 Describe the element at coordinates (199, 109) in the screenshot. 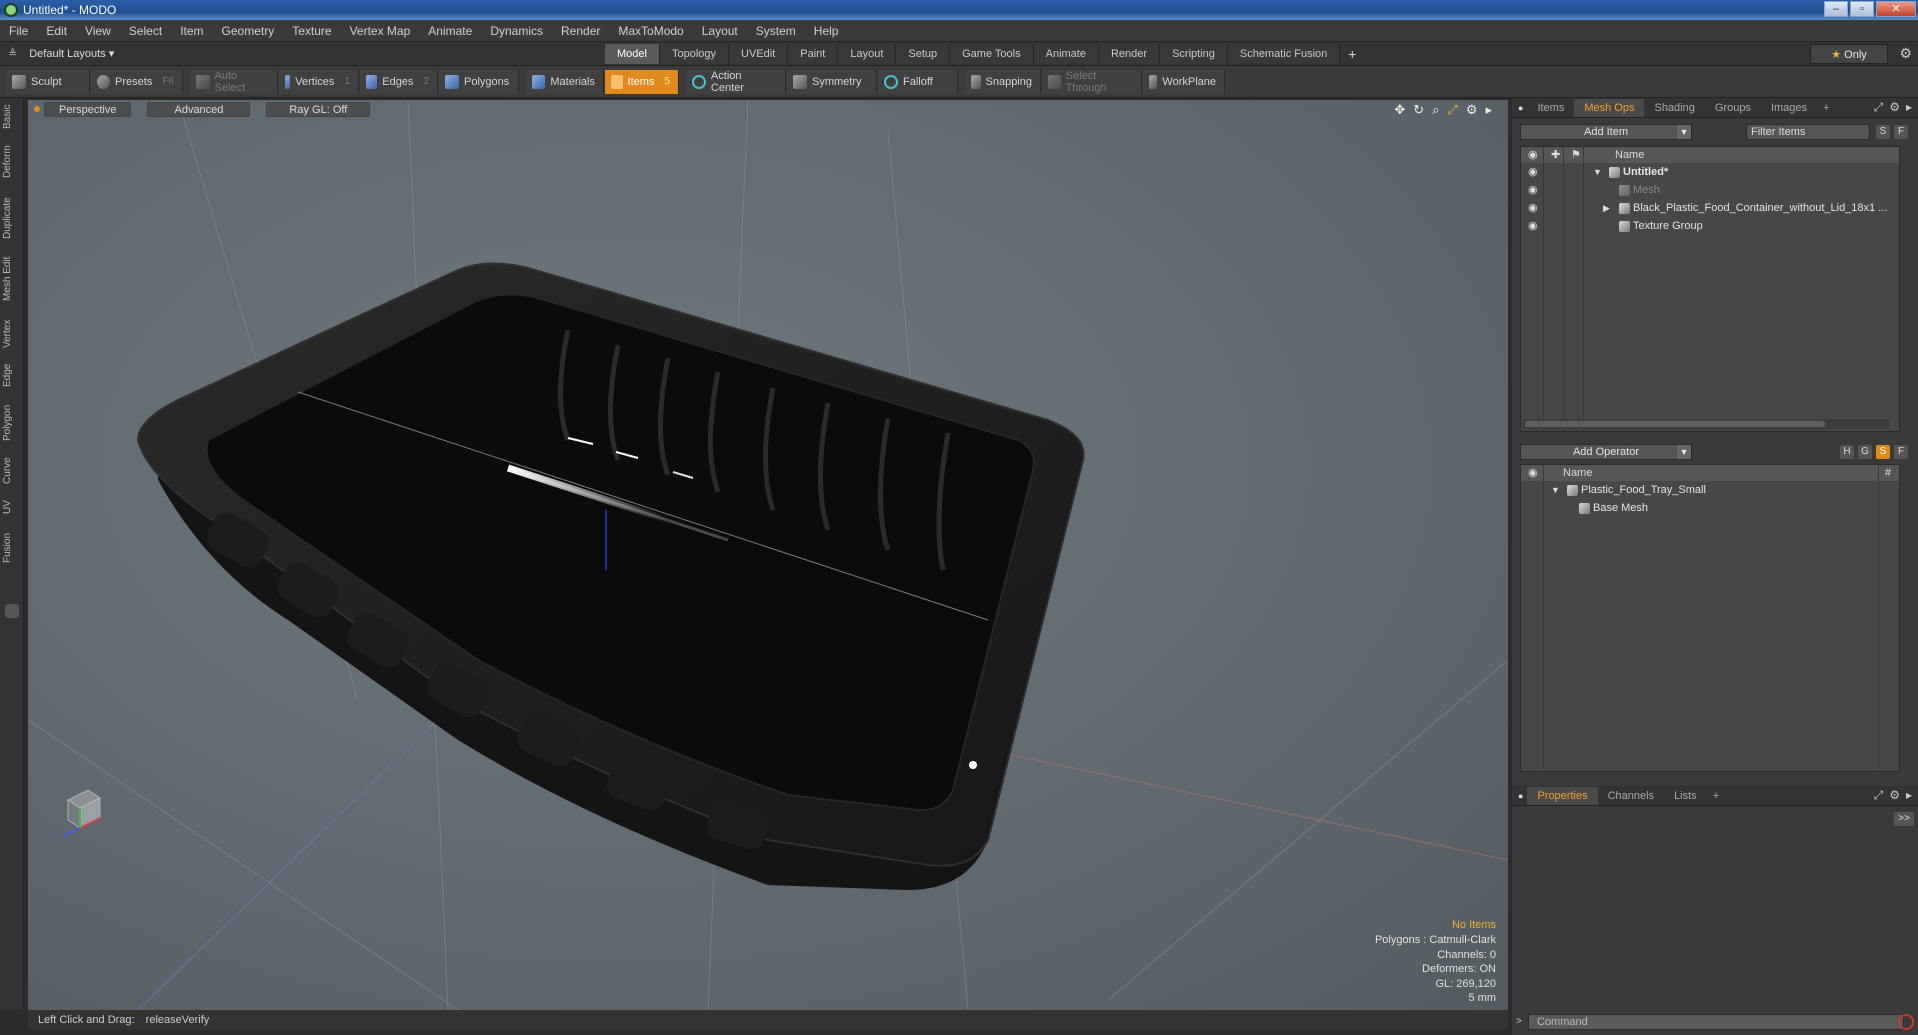

I see `shading-mode-button: Advanced` at that location.